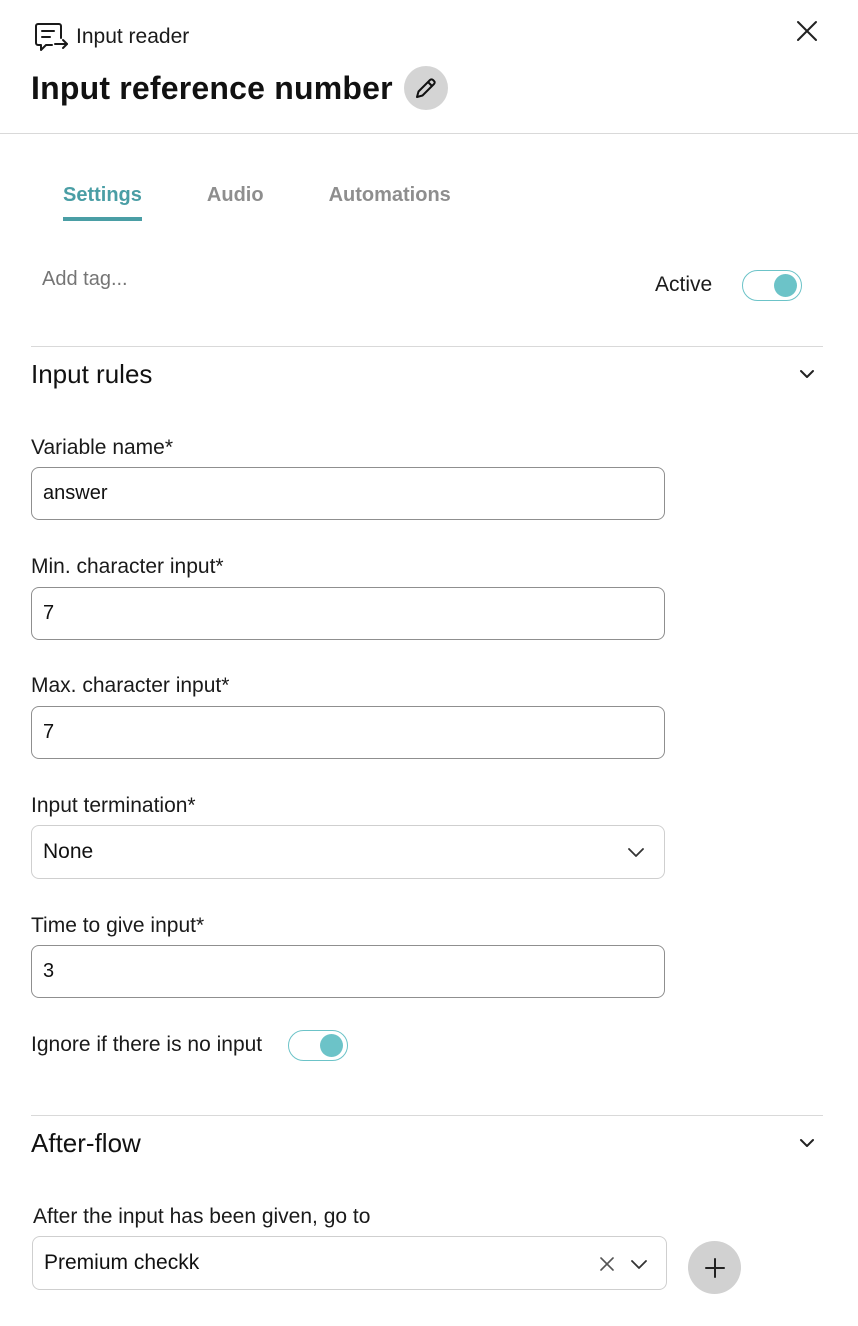 The image size is (858, 1326). I want to click on variable-name-label: Variable name*, so click(102, 447).